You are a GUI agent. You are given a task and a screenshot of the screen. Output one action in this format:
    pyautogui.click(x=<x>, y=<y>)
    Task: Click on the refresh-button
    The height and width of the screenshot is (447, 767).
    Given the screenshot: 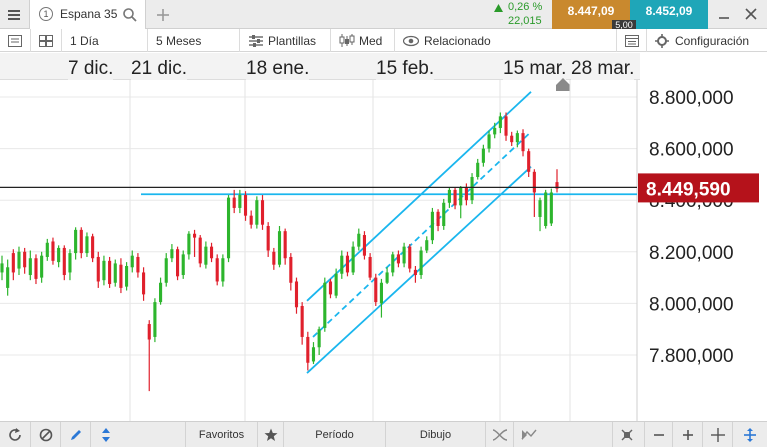 What is the action you would take?
    pyautogui.click(x=15, y=434)
    